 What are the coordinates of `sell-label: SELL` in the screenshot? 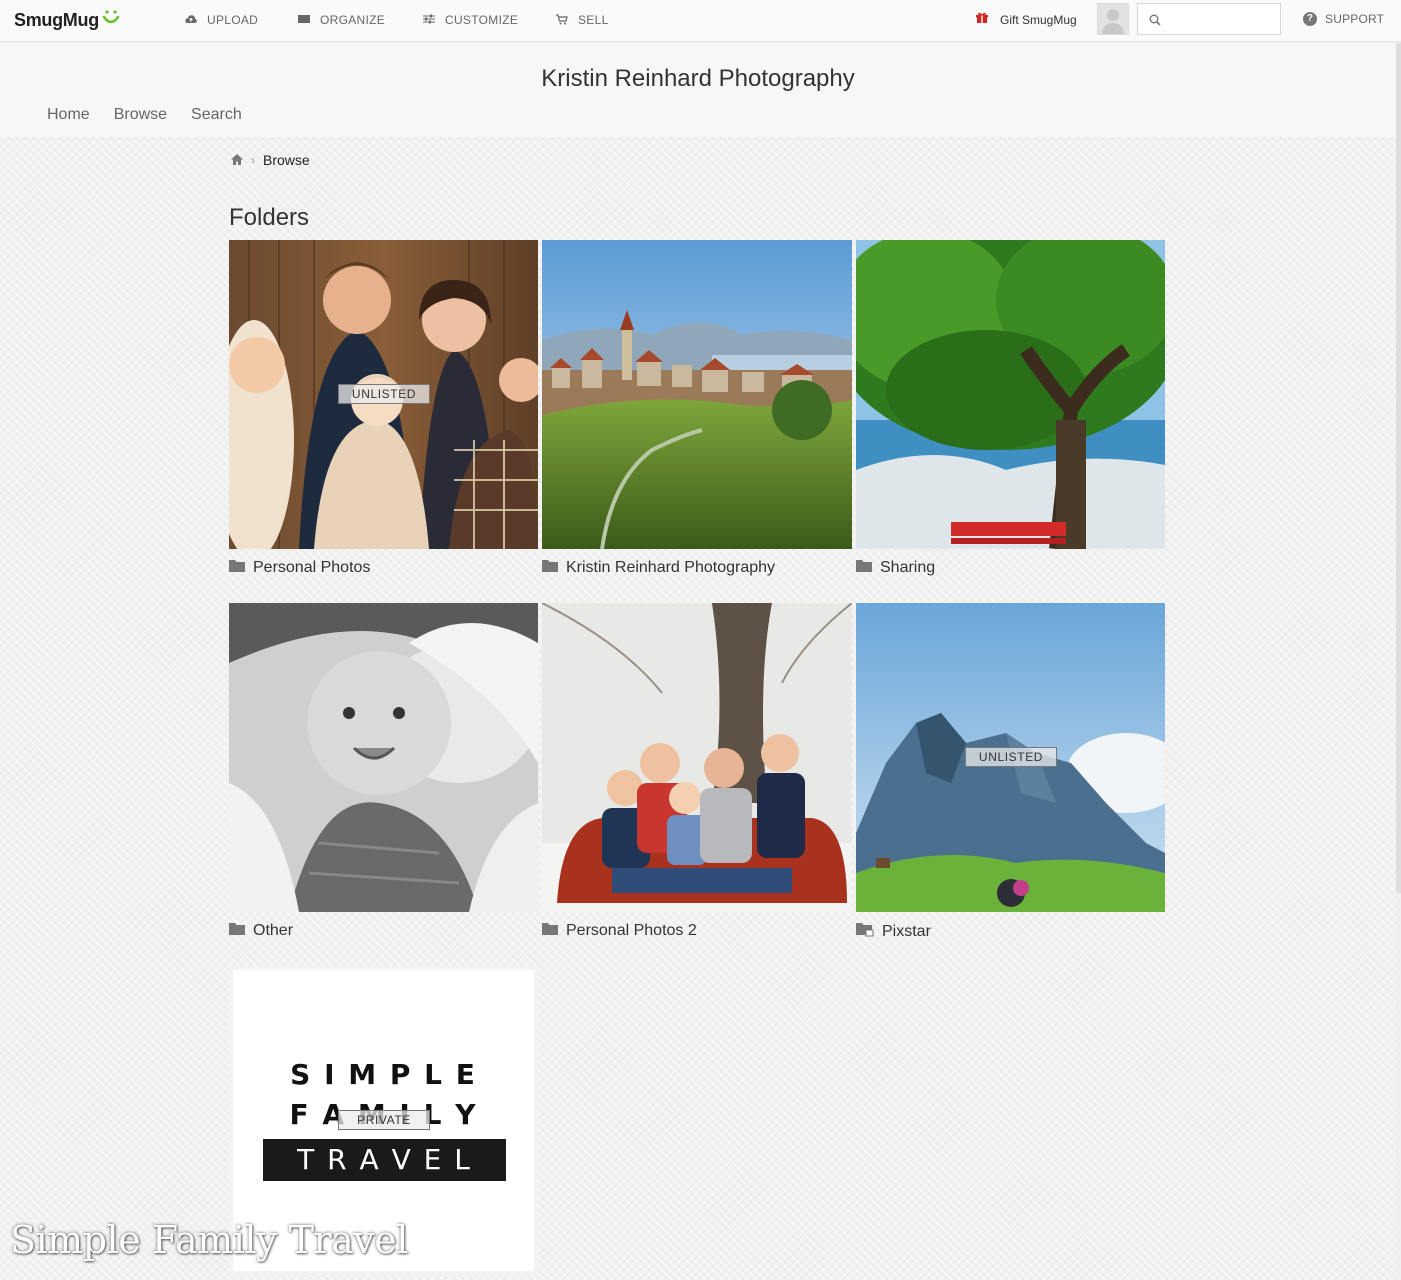 It's located at (593, 20).